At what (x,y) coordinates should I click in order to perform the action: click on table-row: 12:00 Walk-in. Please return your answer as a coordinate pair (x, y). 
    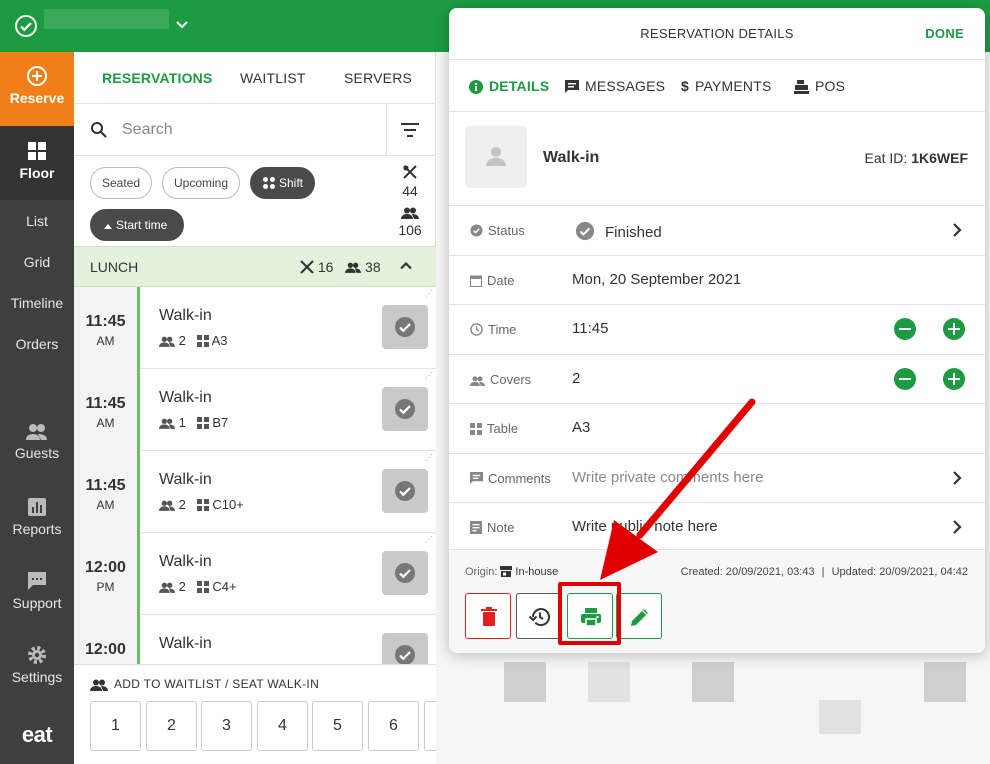
    Looking at the image, I should click on (255, 639).